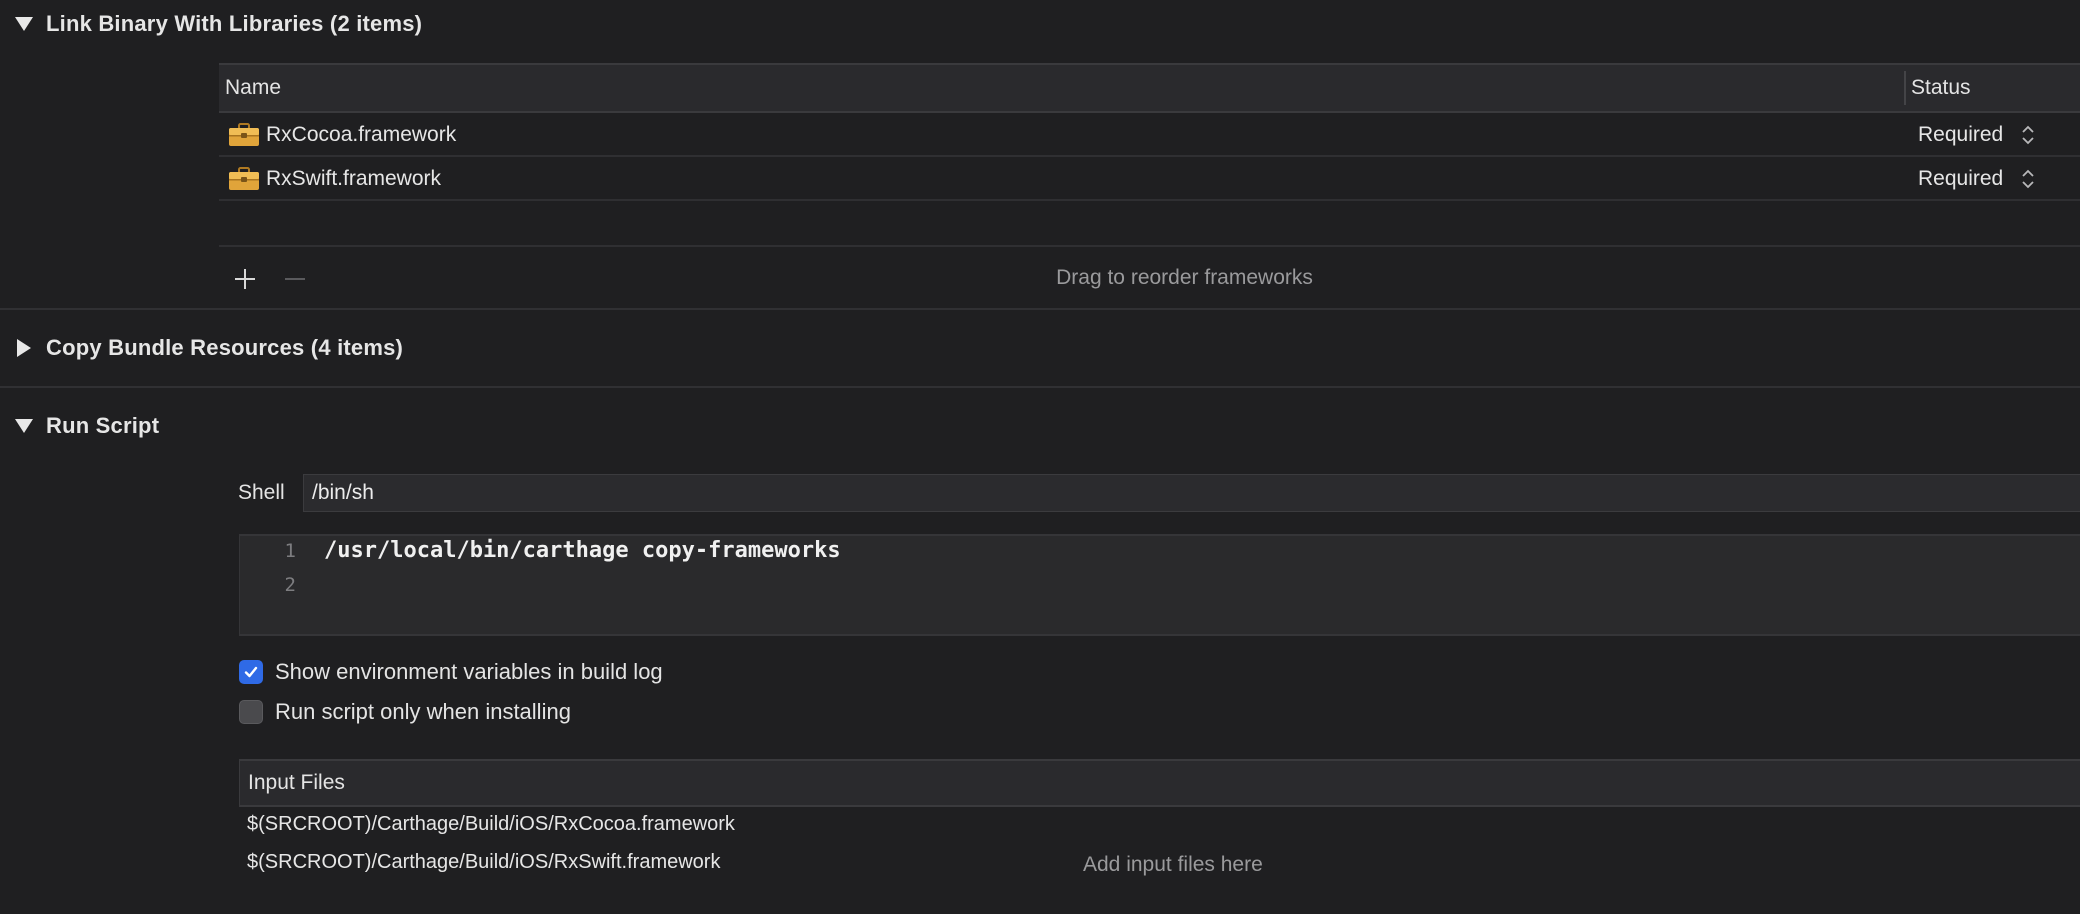 The width and height of the screenshot is (2080, 914). Describe the element at coordinates (1149, 135) in the screenshot. I see `table-row: RxCocoa.framework Required` at that location.